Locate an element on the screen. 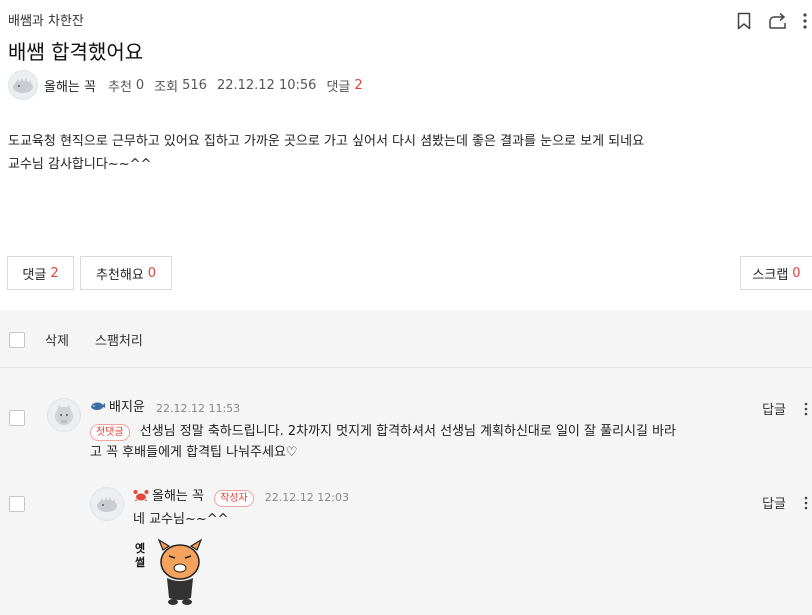 The image size is (812, 615). author-avatar is located at coordinates (23, 85).